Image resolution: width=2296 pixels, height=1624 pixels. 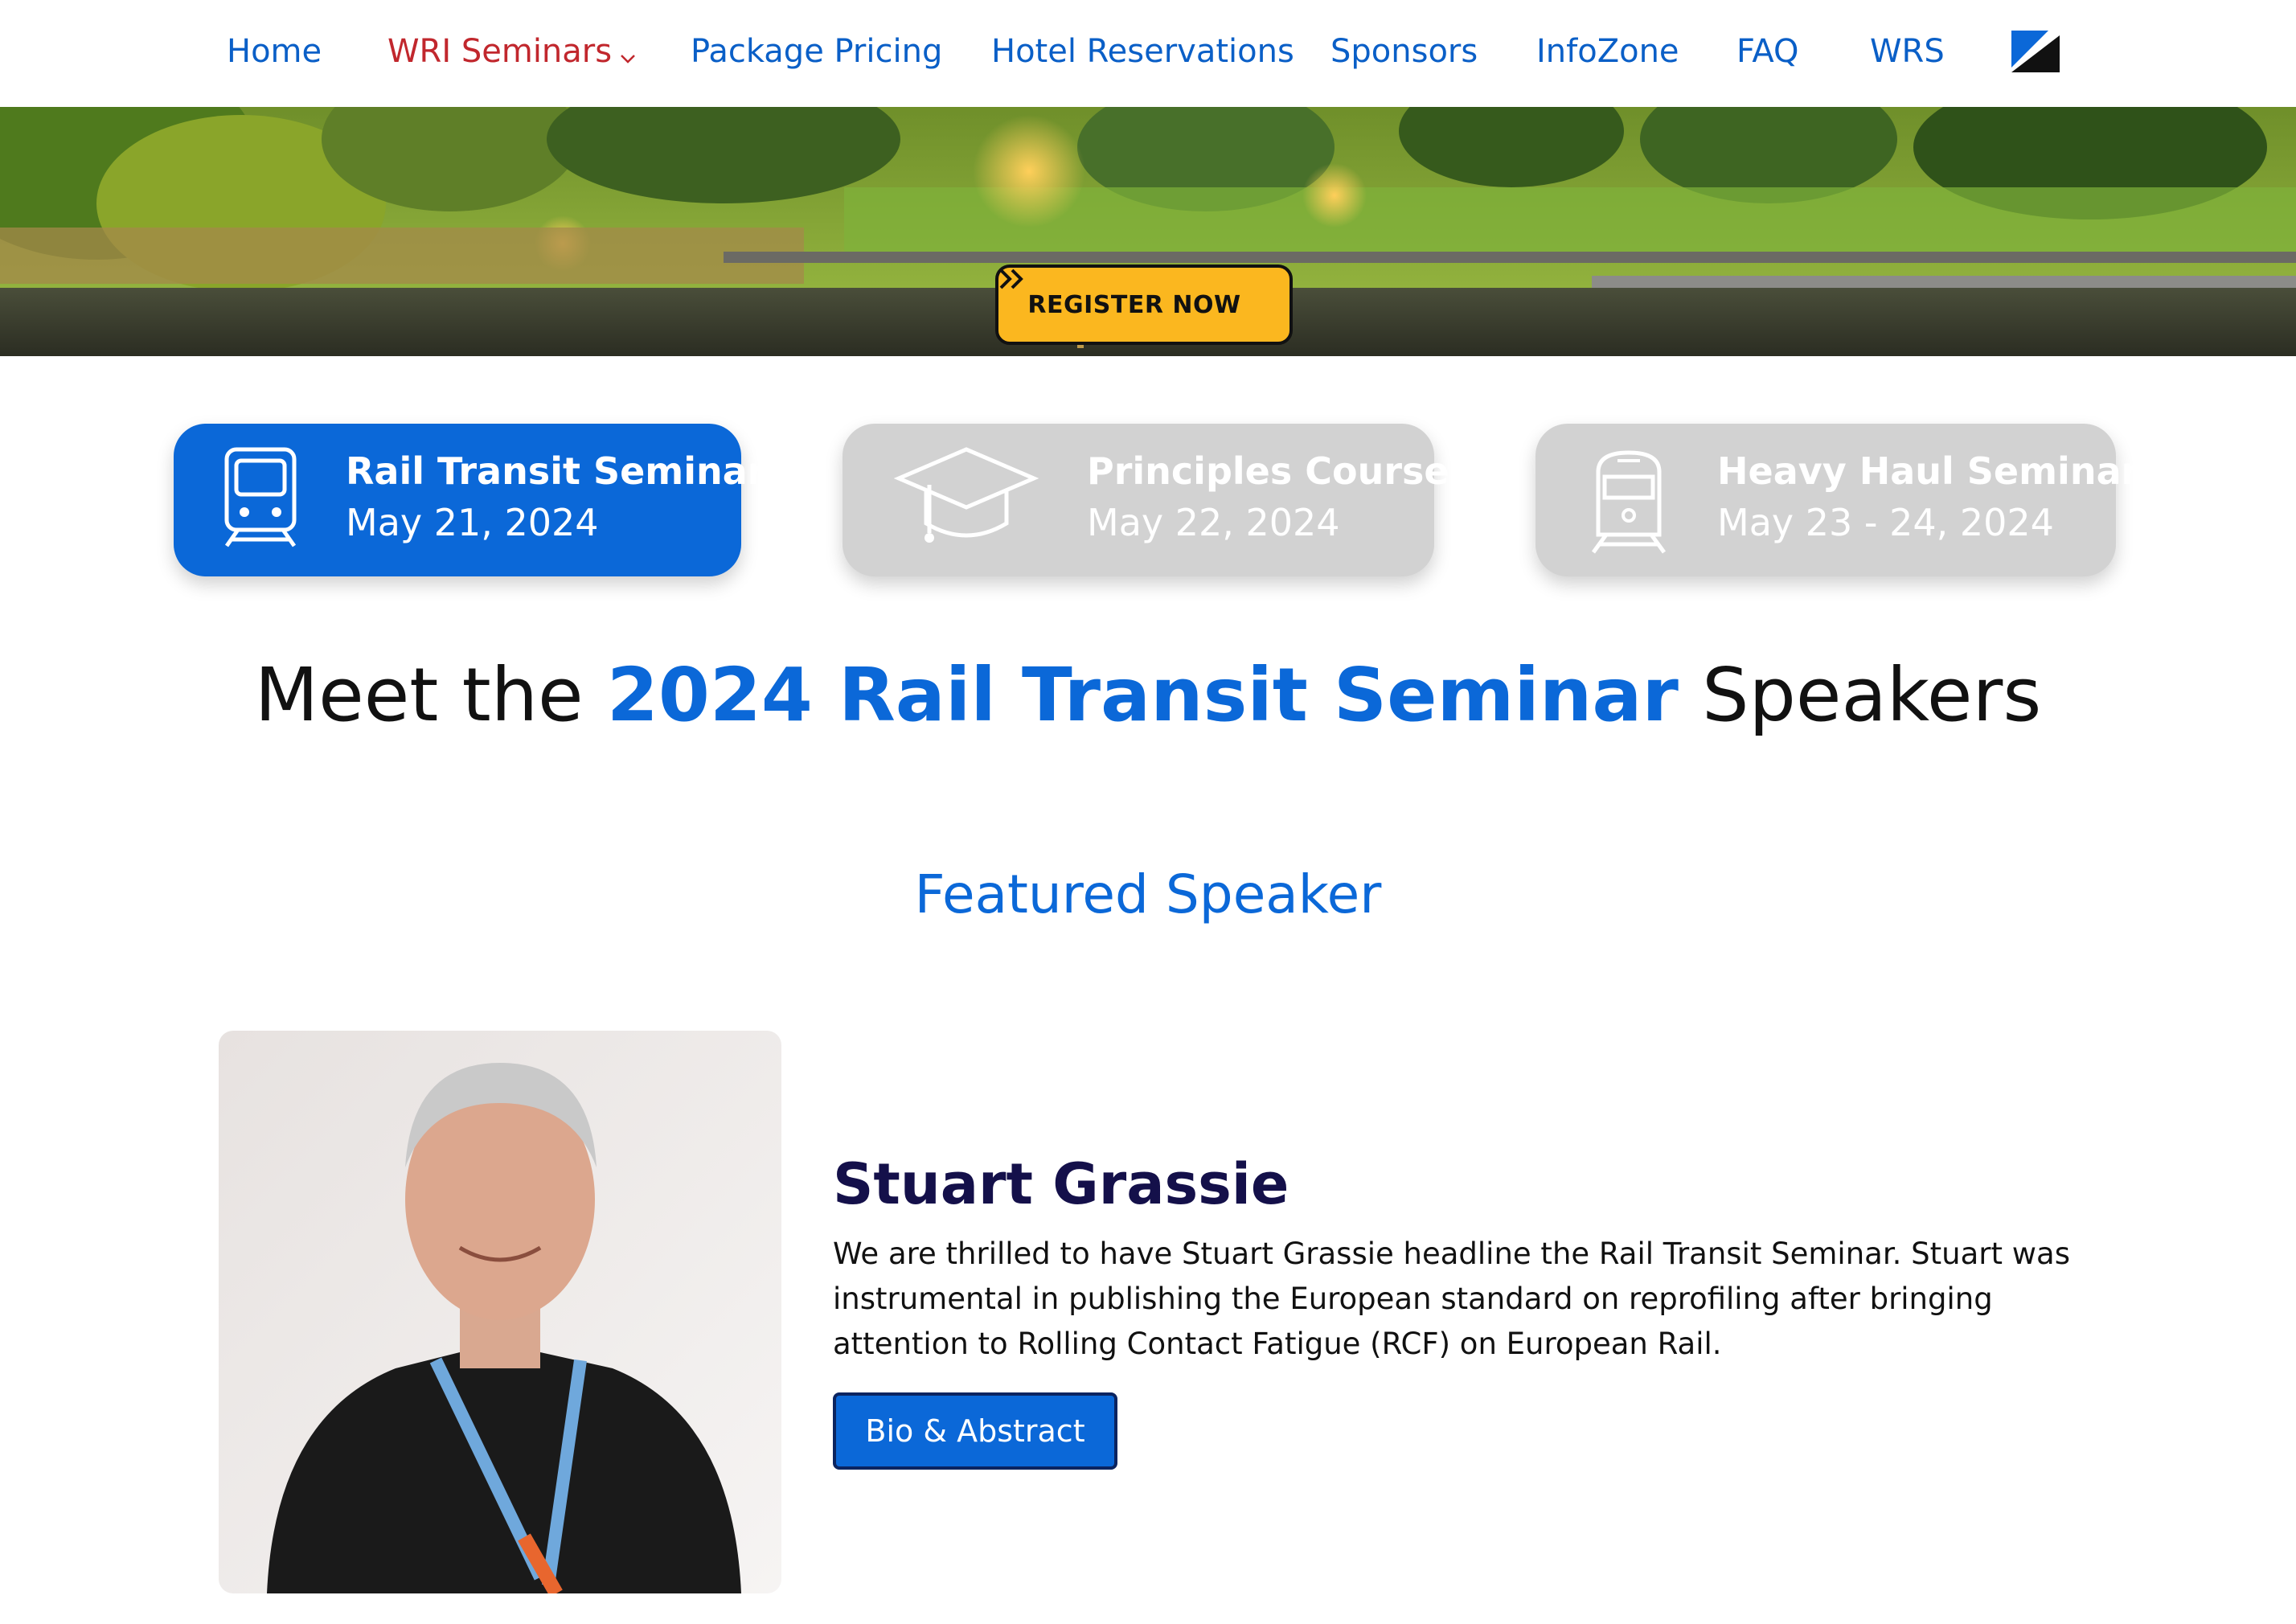 I want to click on page-title-prefix: Meet the, so click(x=419, y=695).